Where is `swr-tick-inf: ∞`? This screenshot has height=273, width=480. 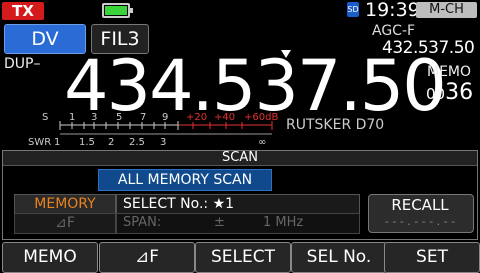
swr-tick-inf: ∞ is located at coordinates (262, 142).